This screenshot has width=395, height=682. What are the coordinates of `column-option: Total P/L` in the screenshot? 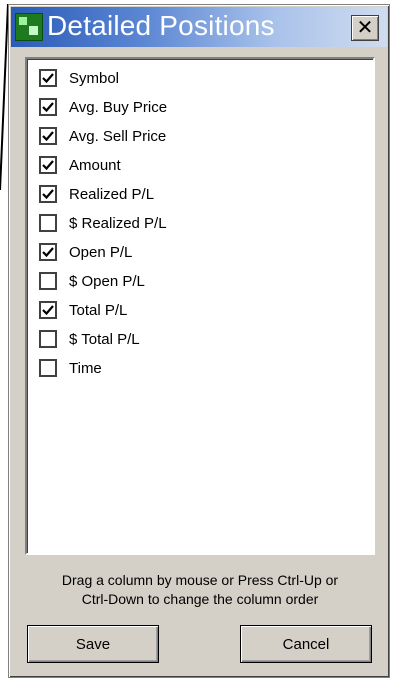 It's located at (83, 310).